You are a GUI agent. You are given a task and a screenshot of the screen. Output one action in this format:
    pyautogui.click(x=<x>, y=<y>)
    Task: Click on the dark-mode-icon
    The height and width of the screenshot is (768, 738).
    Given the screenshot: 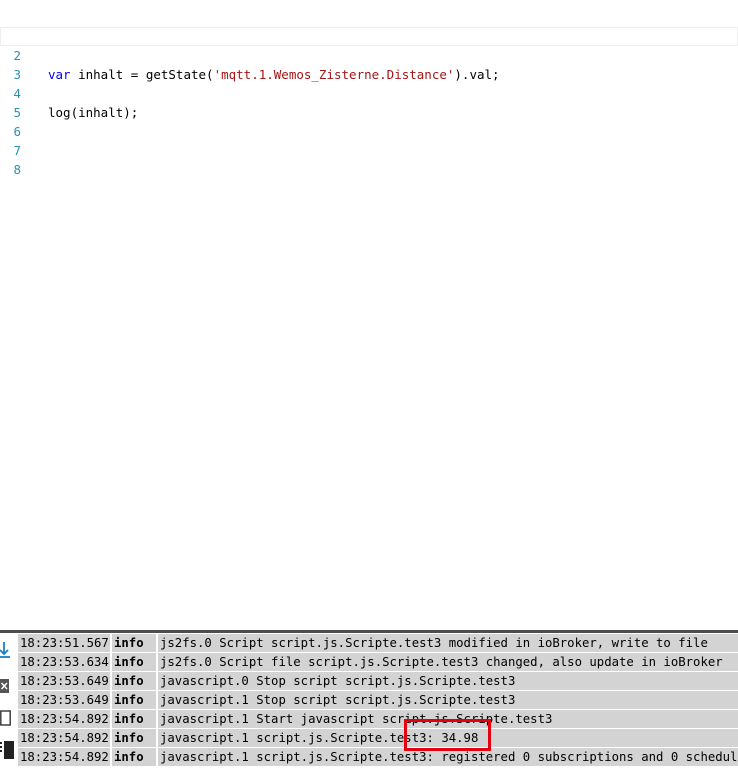 What is the action you would take?
    pyautogui.click(x=7, y=752)
    